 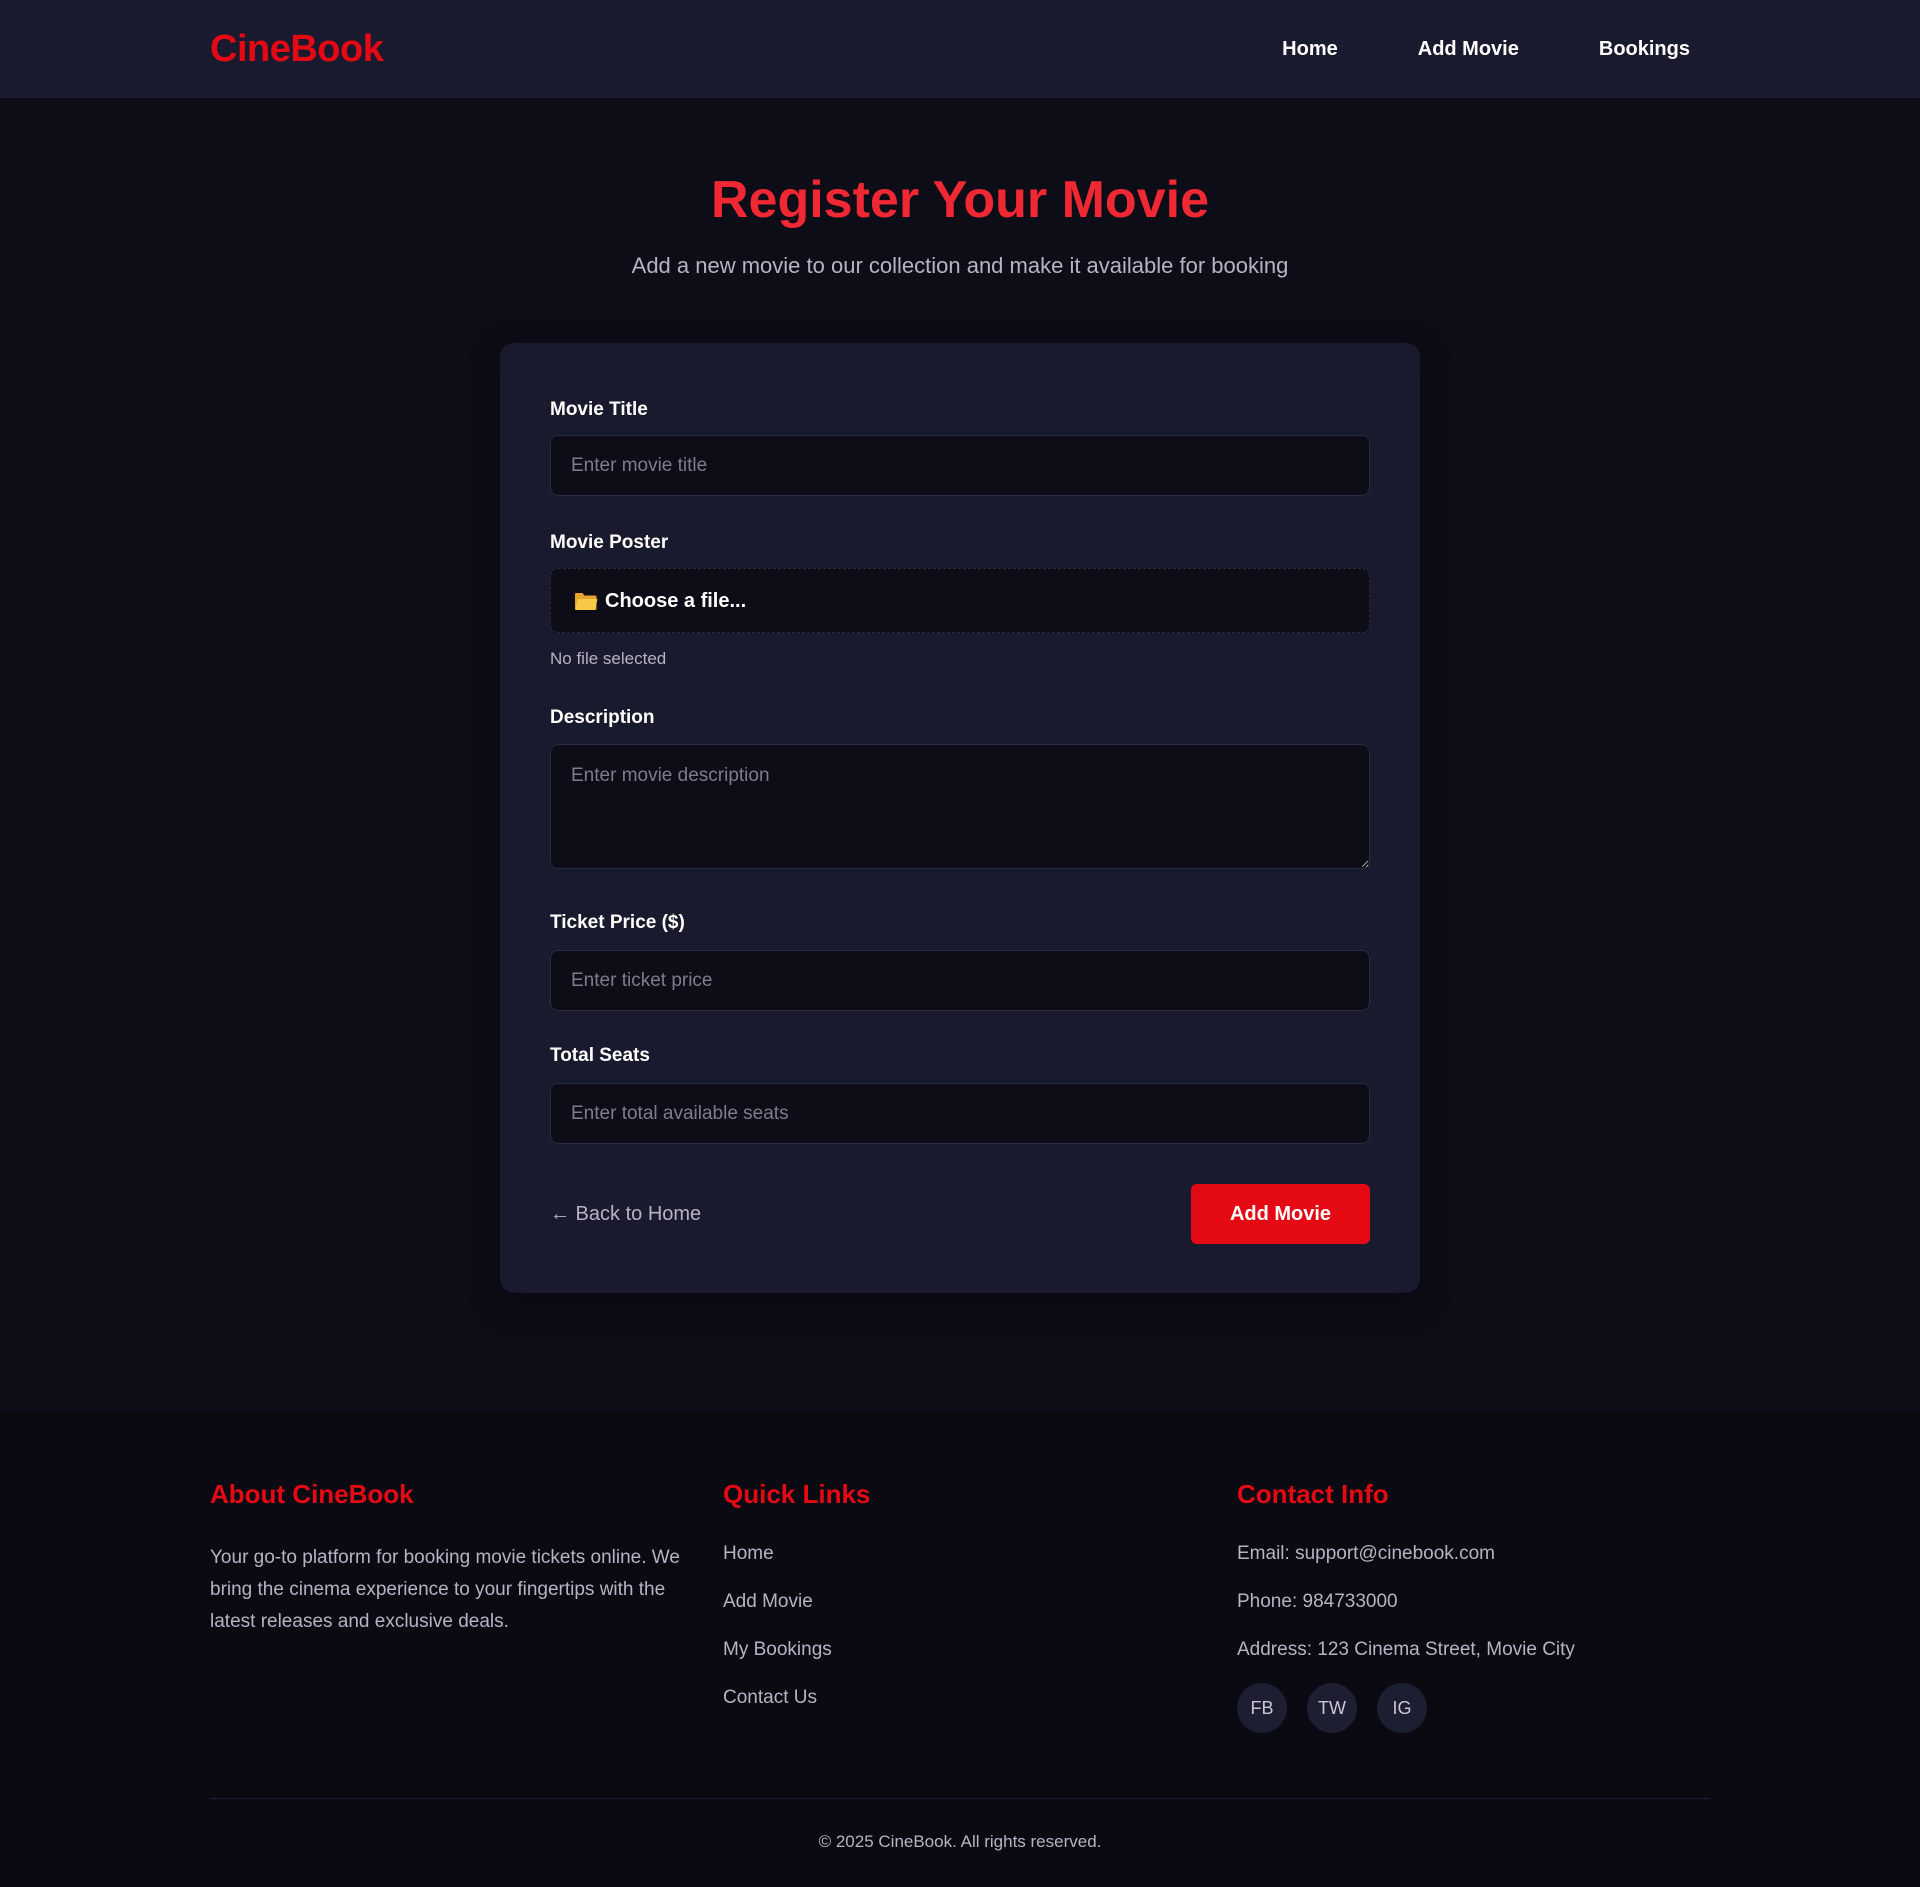 I want to click on navbar: CineBook Home Add Movie Bookings, so click(x=960, y=49).